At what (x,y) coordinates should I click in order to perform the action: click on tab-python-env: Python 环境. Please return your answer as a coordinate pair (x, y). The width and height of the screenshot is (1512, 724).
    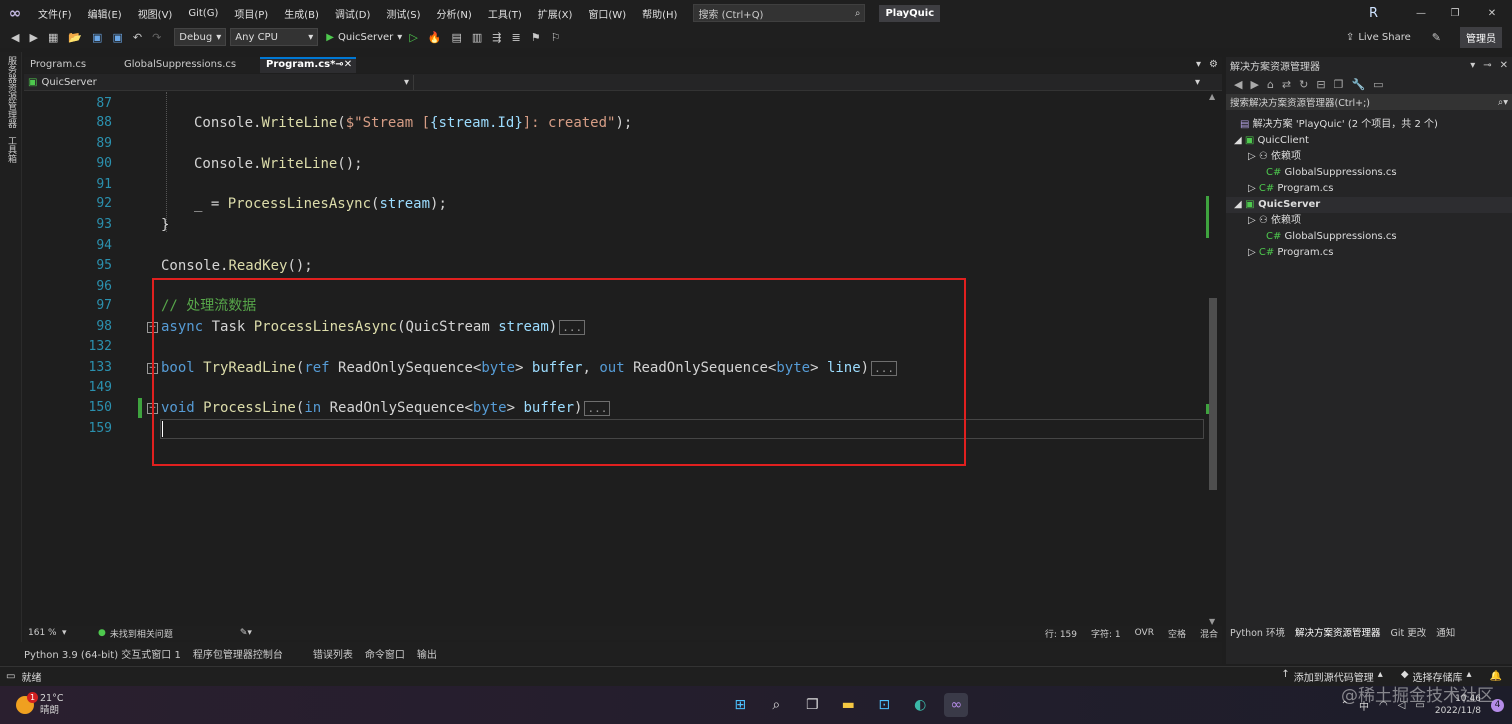
    Looking at the image, I should click on (1257, 632).